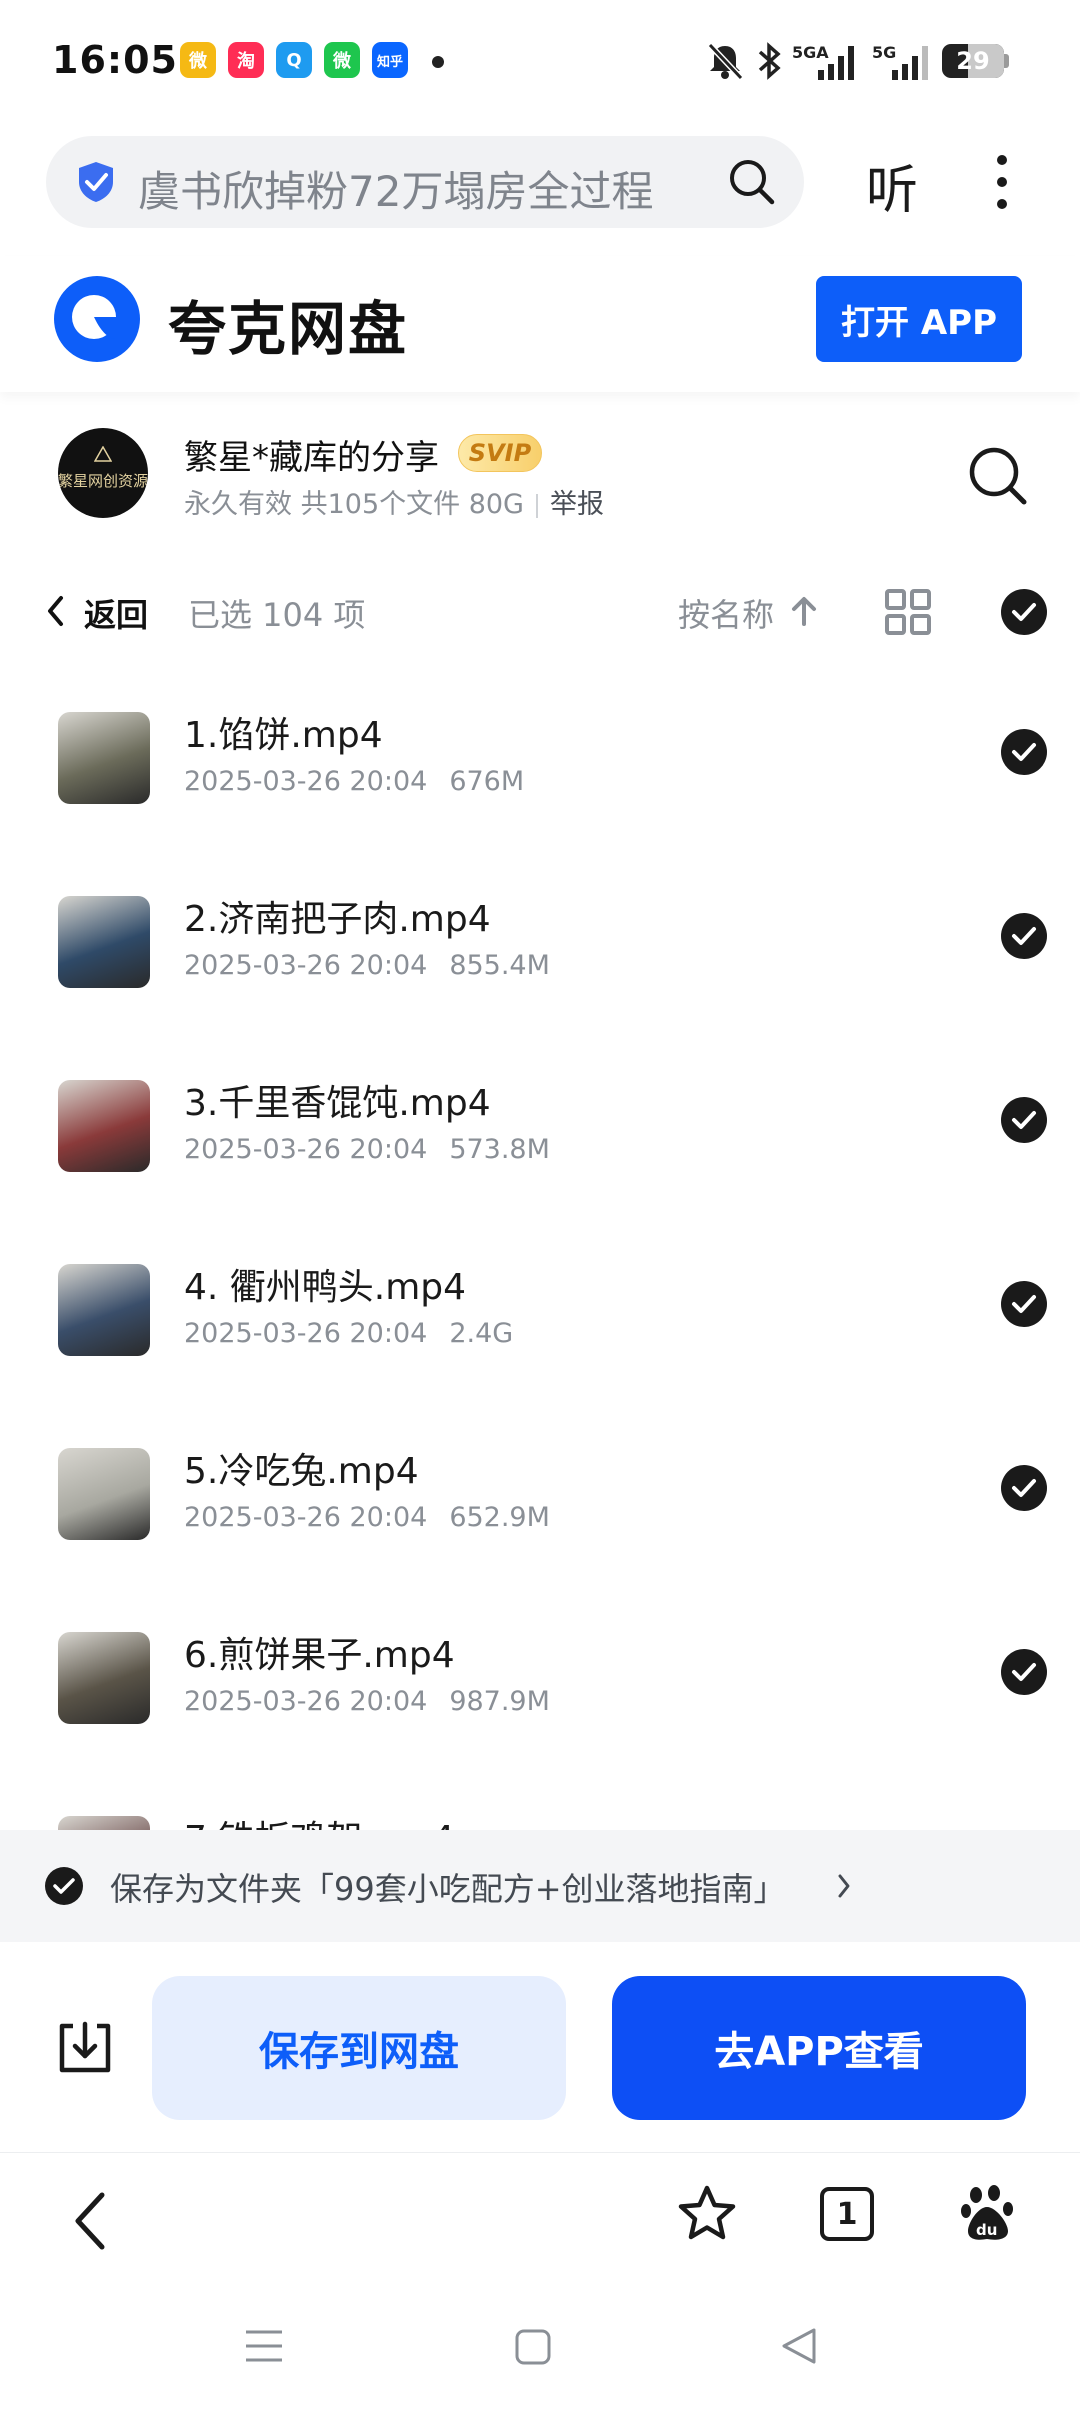  What do you see at coordinates (337, 919) in the screenshot?
I see `file-name: 2.济南把子肉.mp4` at bounding box center [337, 919].